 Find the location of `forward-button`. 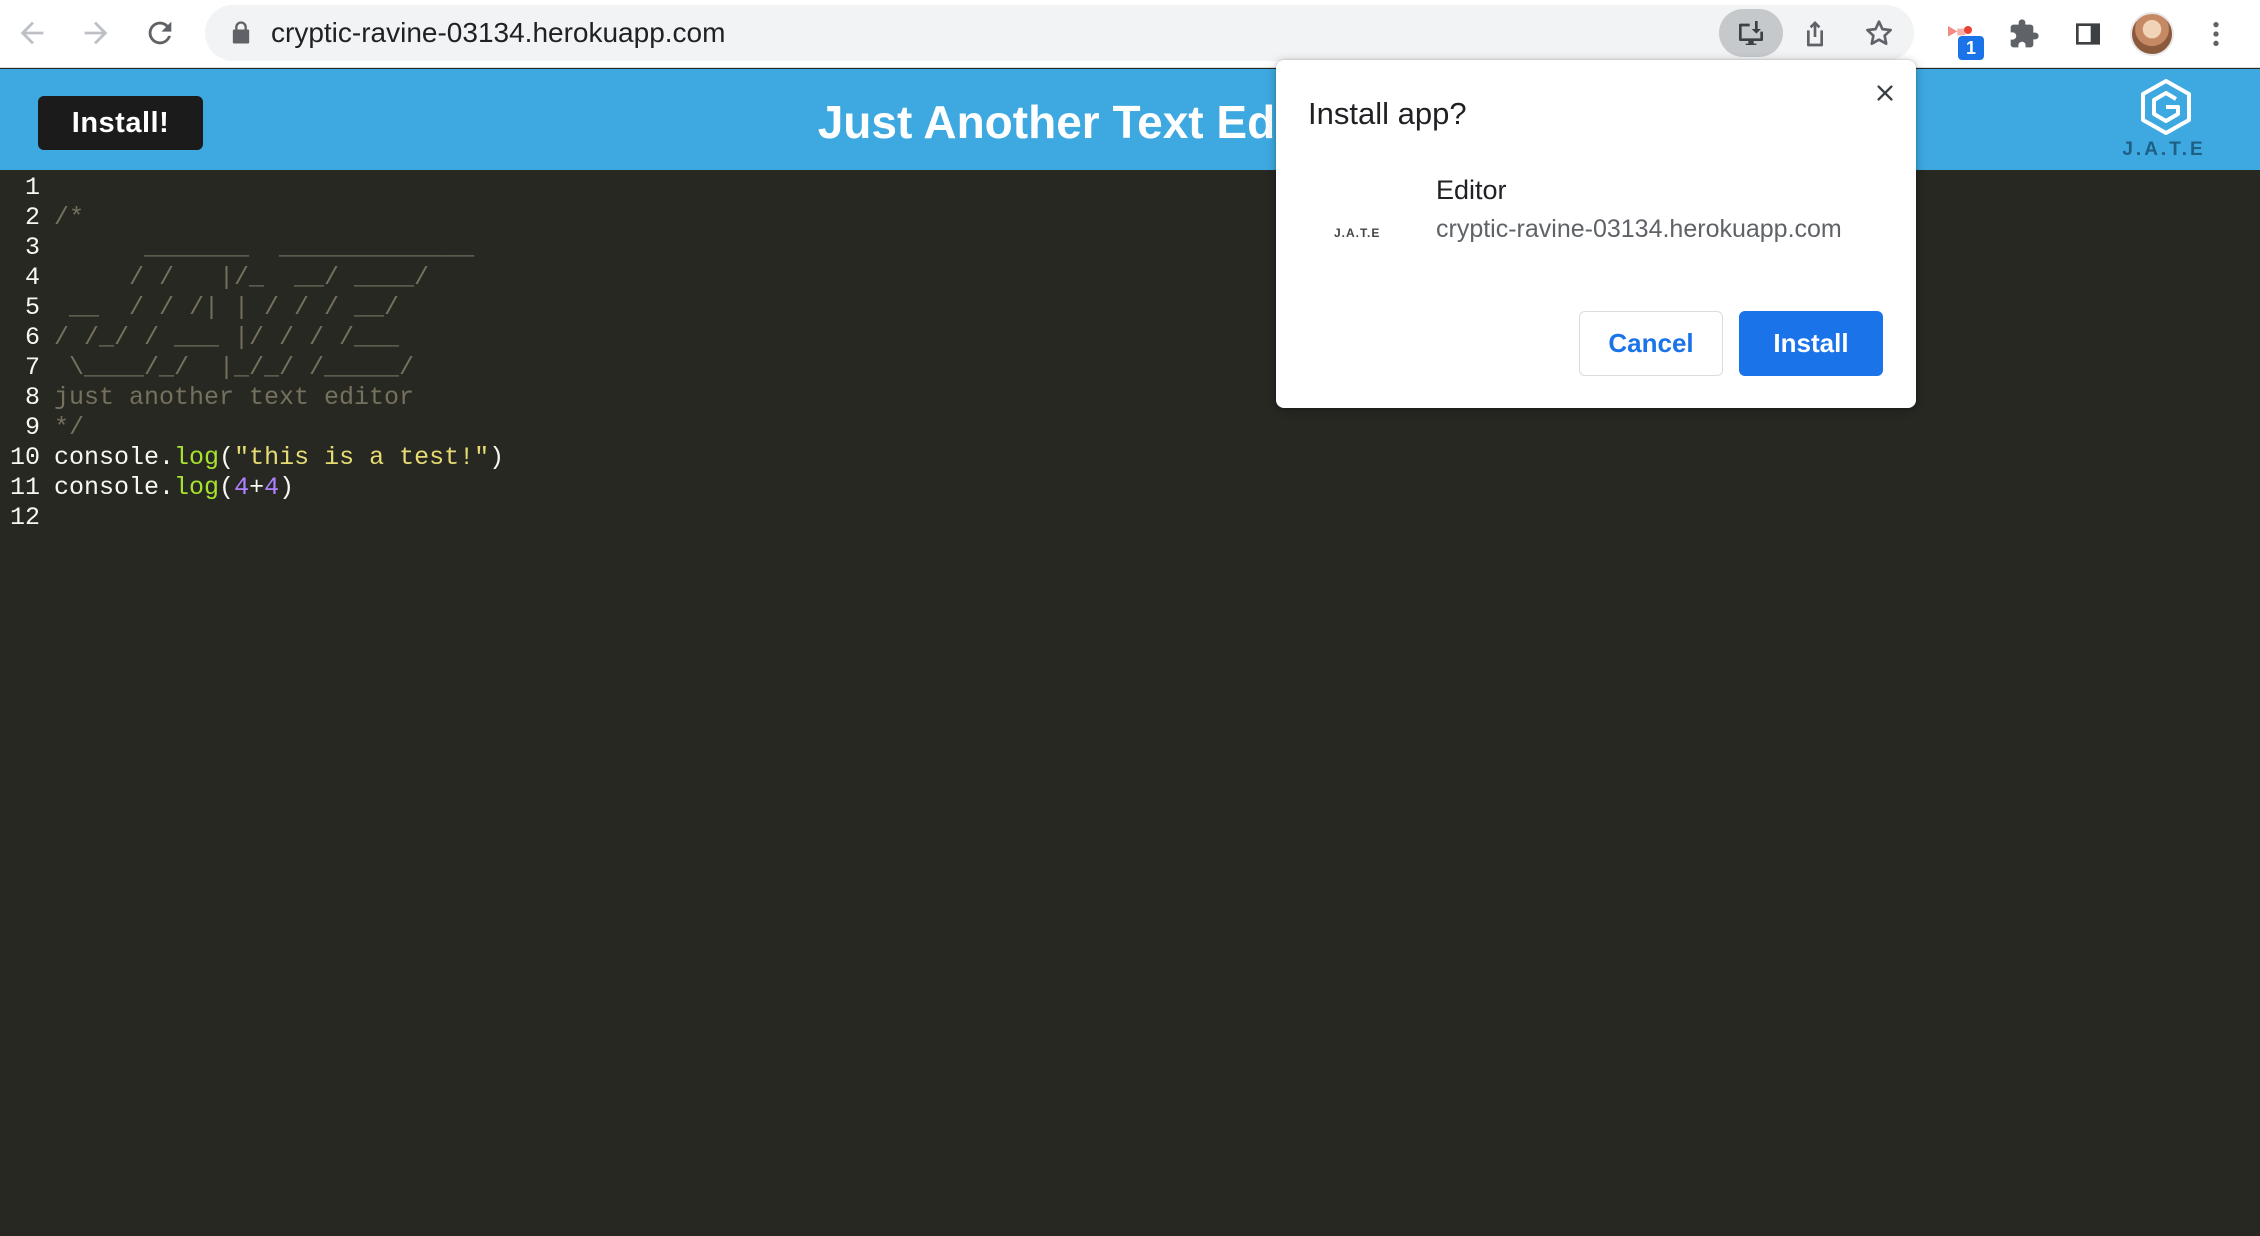

forward-button is located at coordinates (96, 33).